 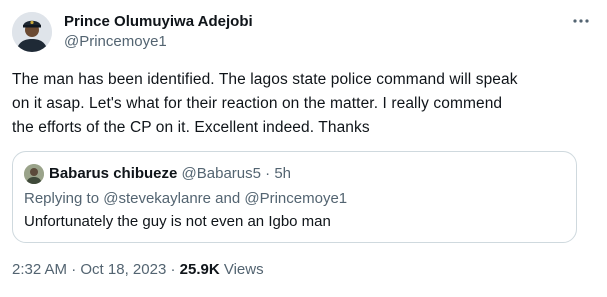 What do you see at coordinates (39, 269) in the screenshot?
I see `tweet-time: 2:32 AM` at bounding box center [39, 269].